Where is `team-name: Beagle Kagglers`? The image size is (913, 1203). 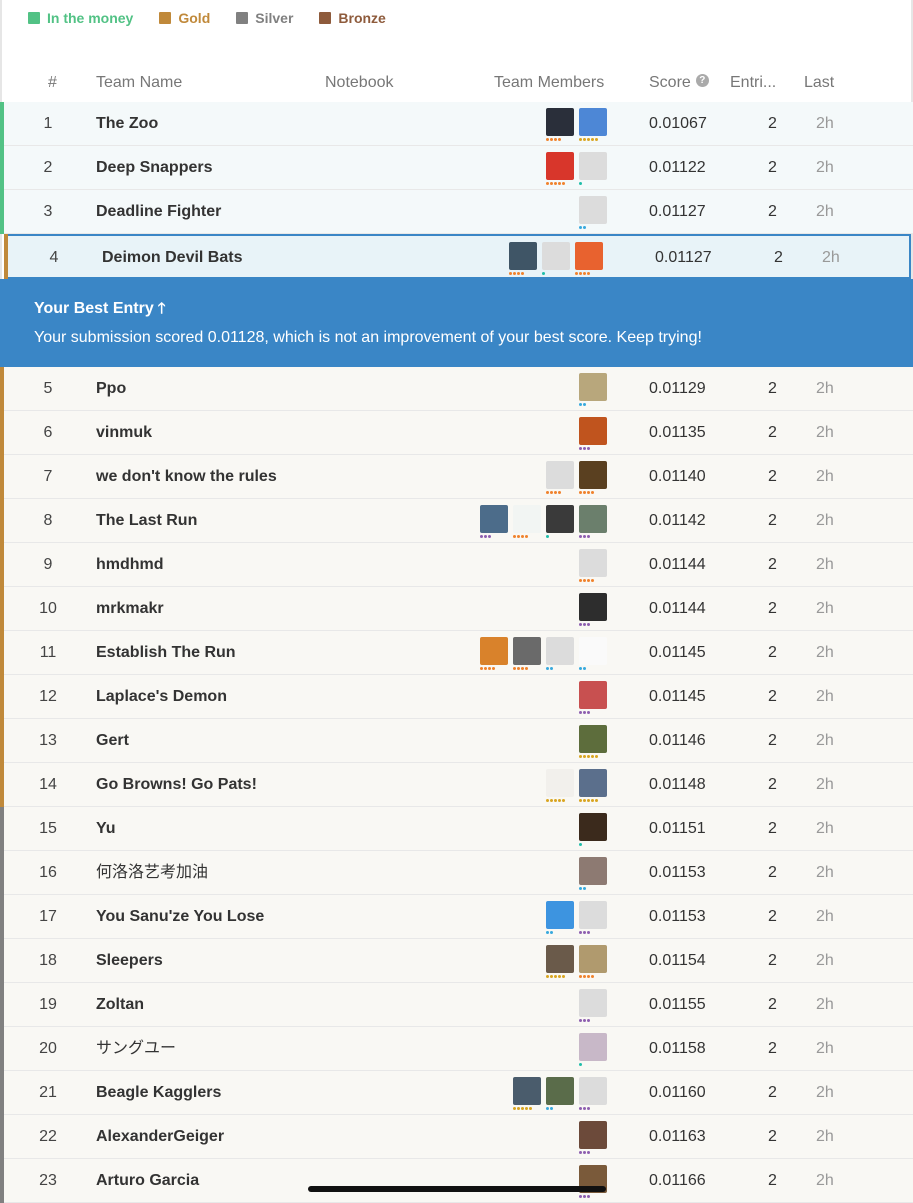 team-name: Beagle Kagglers is located at coordinates (158, 1092).